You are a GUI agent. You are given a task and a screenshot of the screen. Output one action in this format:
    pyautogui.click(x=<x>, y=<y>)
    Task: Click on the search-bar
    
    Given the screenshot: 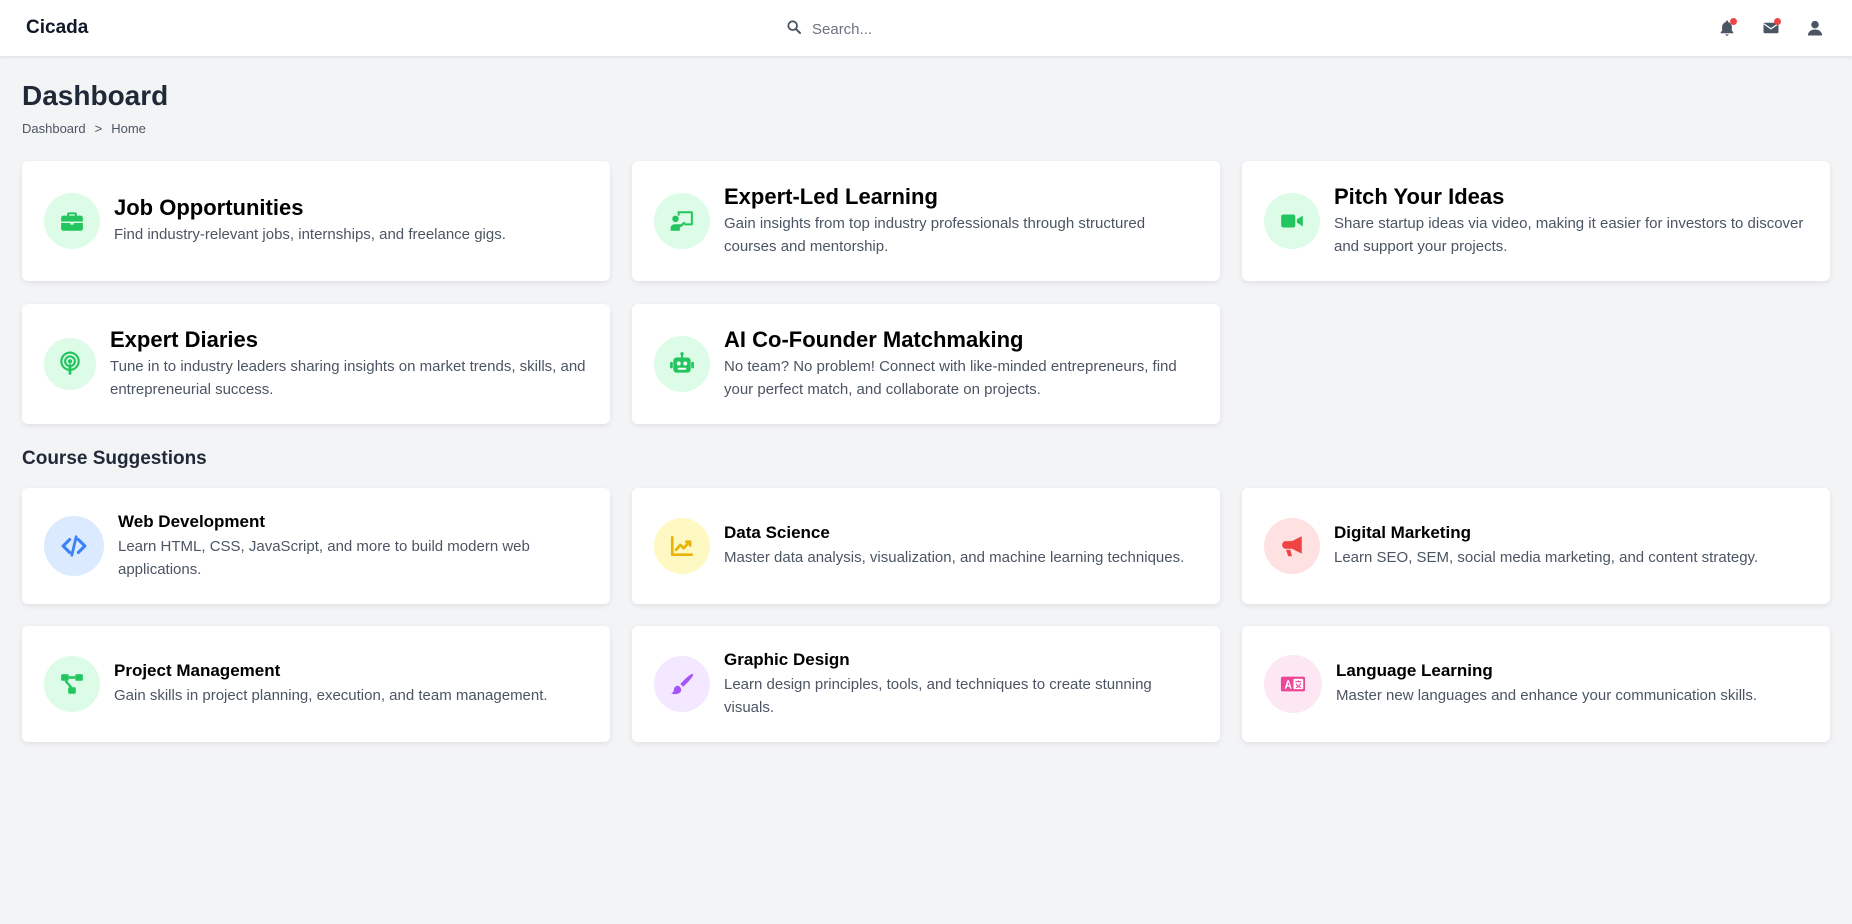 What is the action you would take?
    pyautogui.click(x=936, y=29)
    